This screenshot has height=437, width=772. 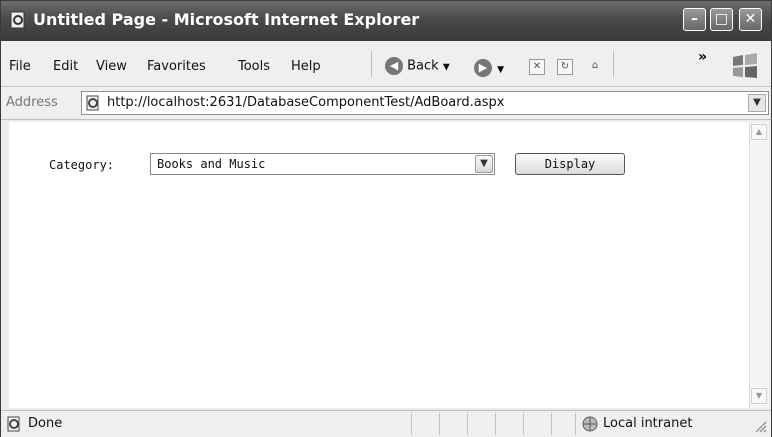 I want to click on back-button: ◀ Back ▼, so click(x=417, y=68).